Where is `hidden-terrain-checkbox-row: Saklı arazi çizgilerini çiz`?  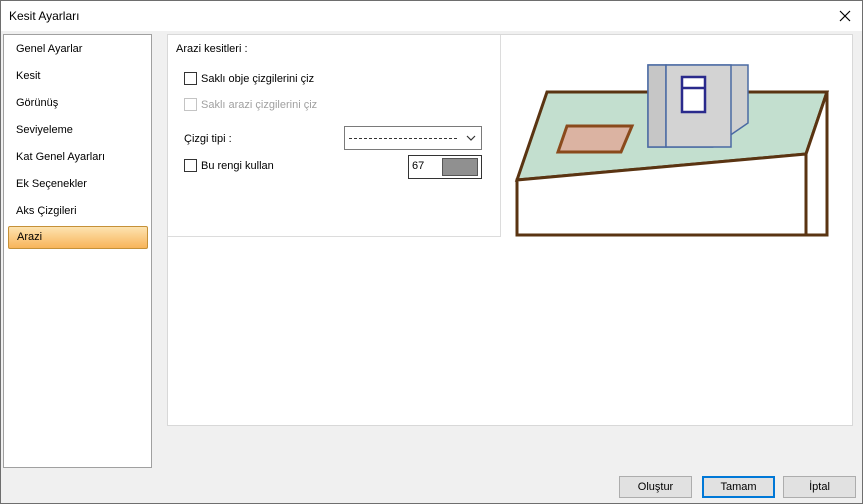 hidden-terrain-checkbox-row: Saklı arazi çizgilerini çiz is located at coordinates (250, 104).